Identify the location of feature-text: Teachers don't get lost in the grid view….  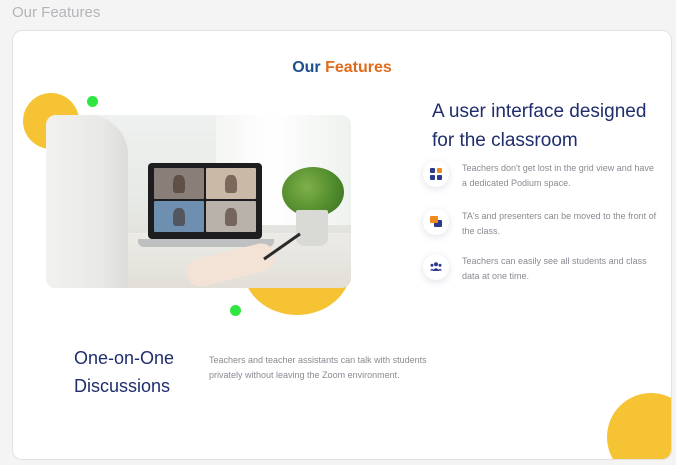
(558, 175).